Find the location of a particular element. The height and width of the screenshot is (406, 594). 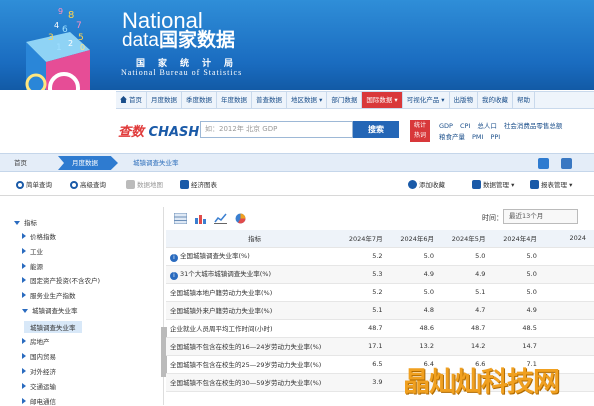

nav-item-11: 帮助 is located at coordinates (524, 100).